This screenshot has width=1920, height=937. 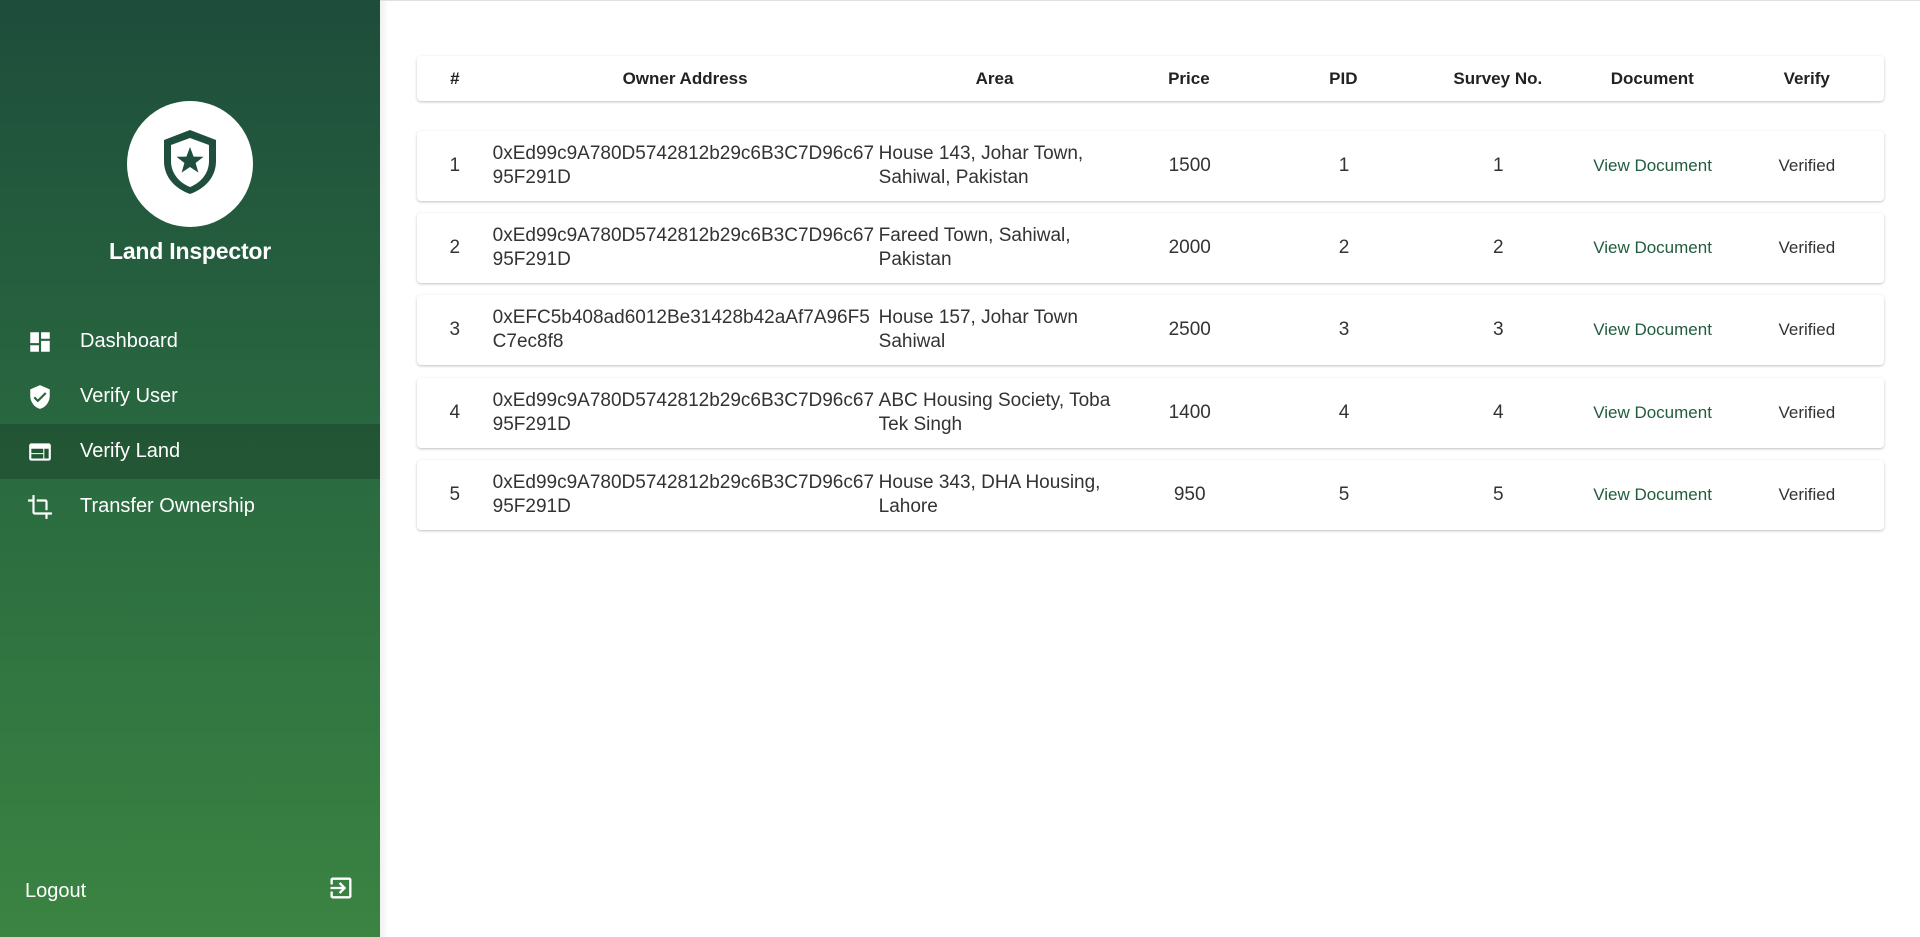 I want to click on pid: 1, so click(x=1344, y=165).